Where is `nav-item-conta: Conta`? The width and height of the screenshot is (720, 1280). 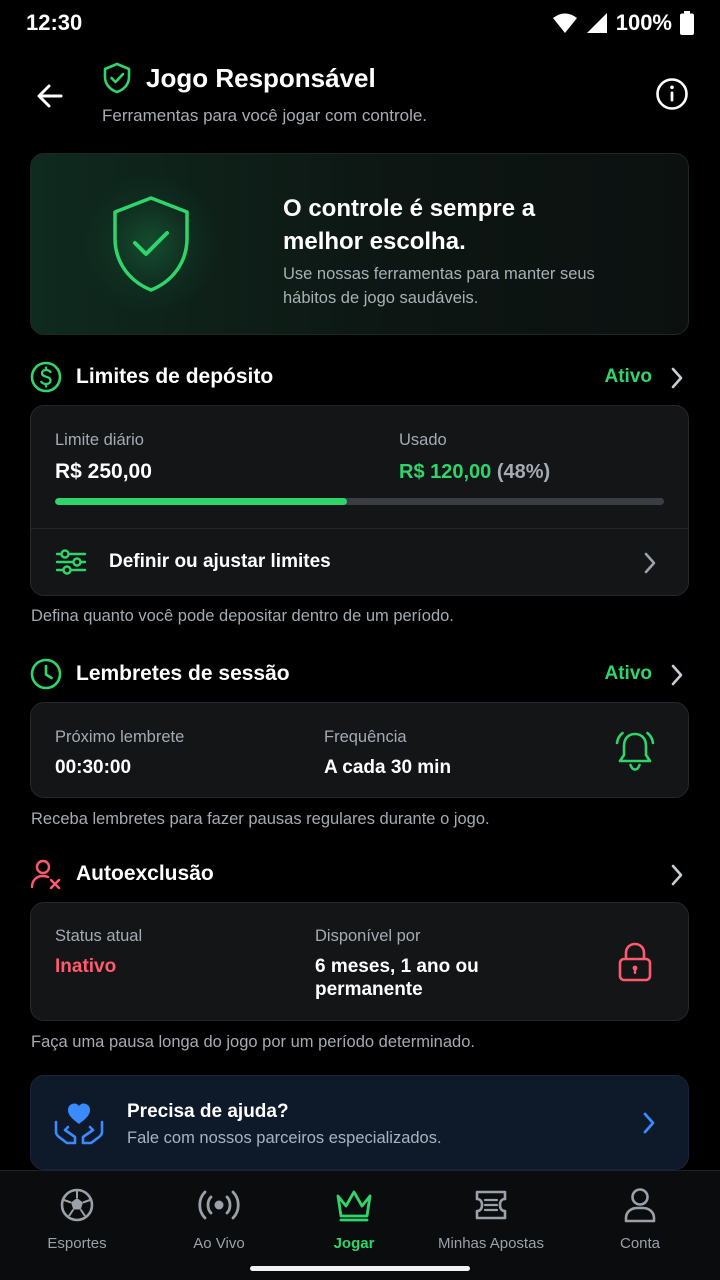
nav-item-conta: Conta is located at coordinates (640, 1218).